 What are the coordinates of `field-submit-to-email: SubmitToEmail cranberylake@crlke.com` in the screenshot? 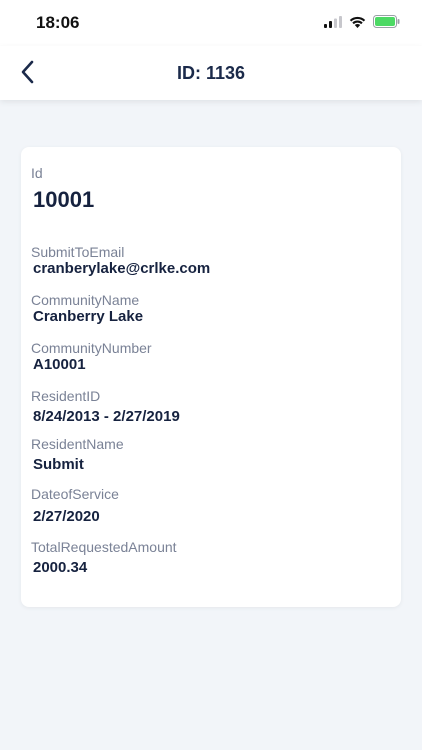 It's located at (120, 261).